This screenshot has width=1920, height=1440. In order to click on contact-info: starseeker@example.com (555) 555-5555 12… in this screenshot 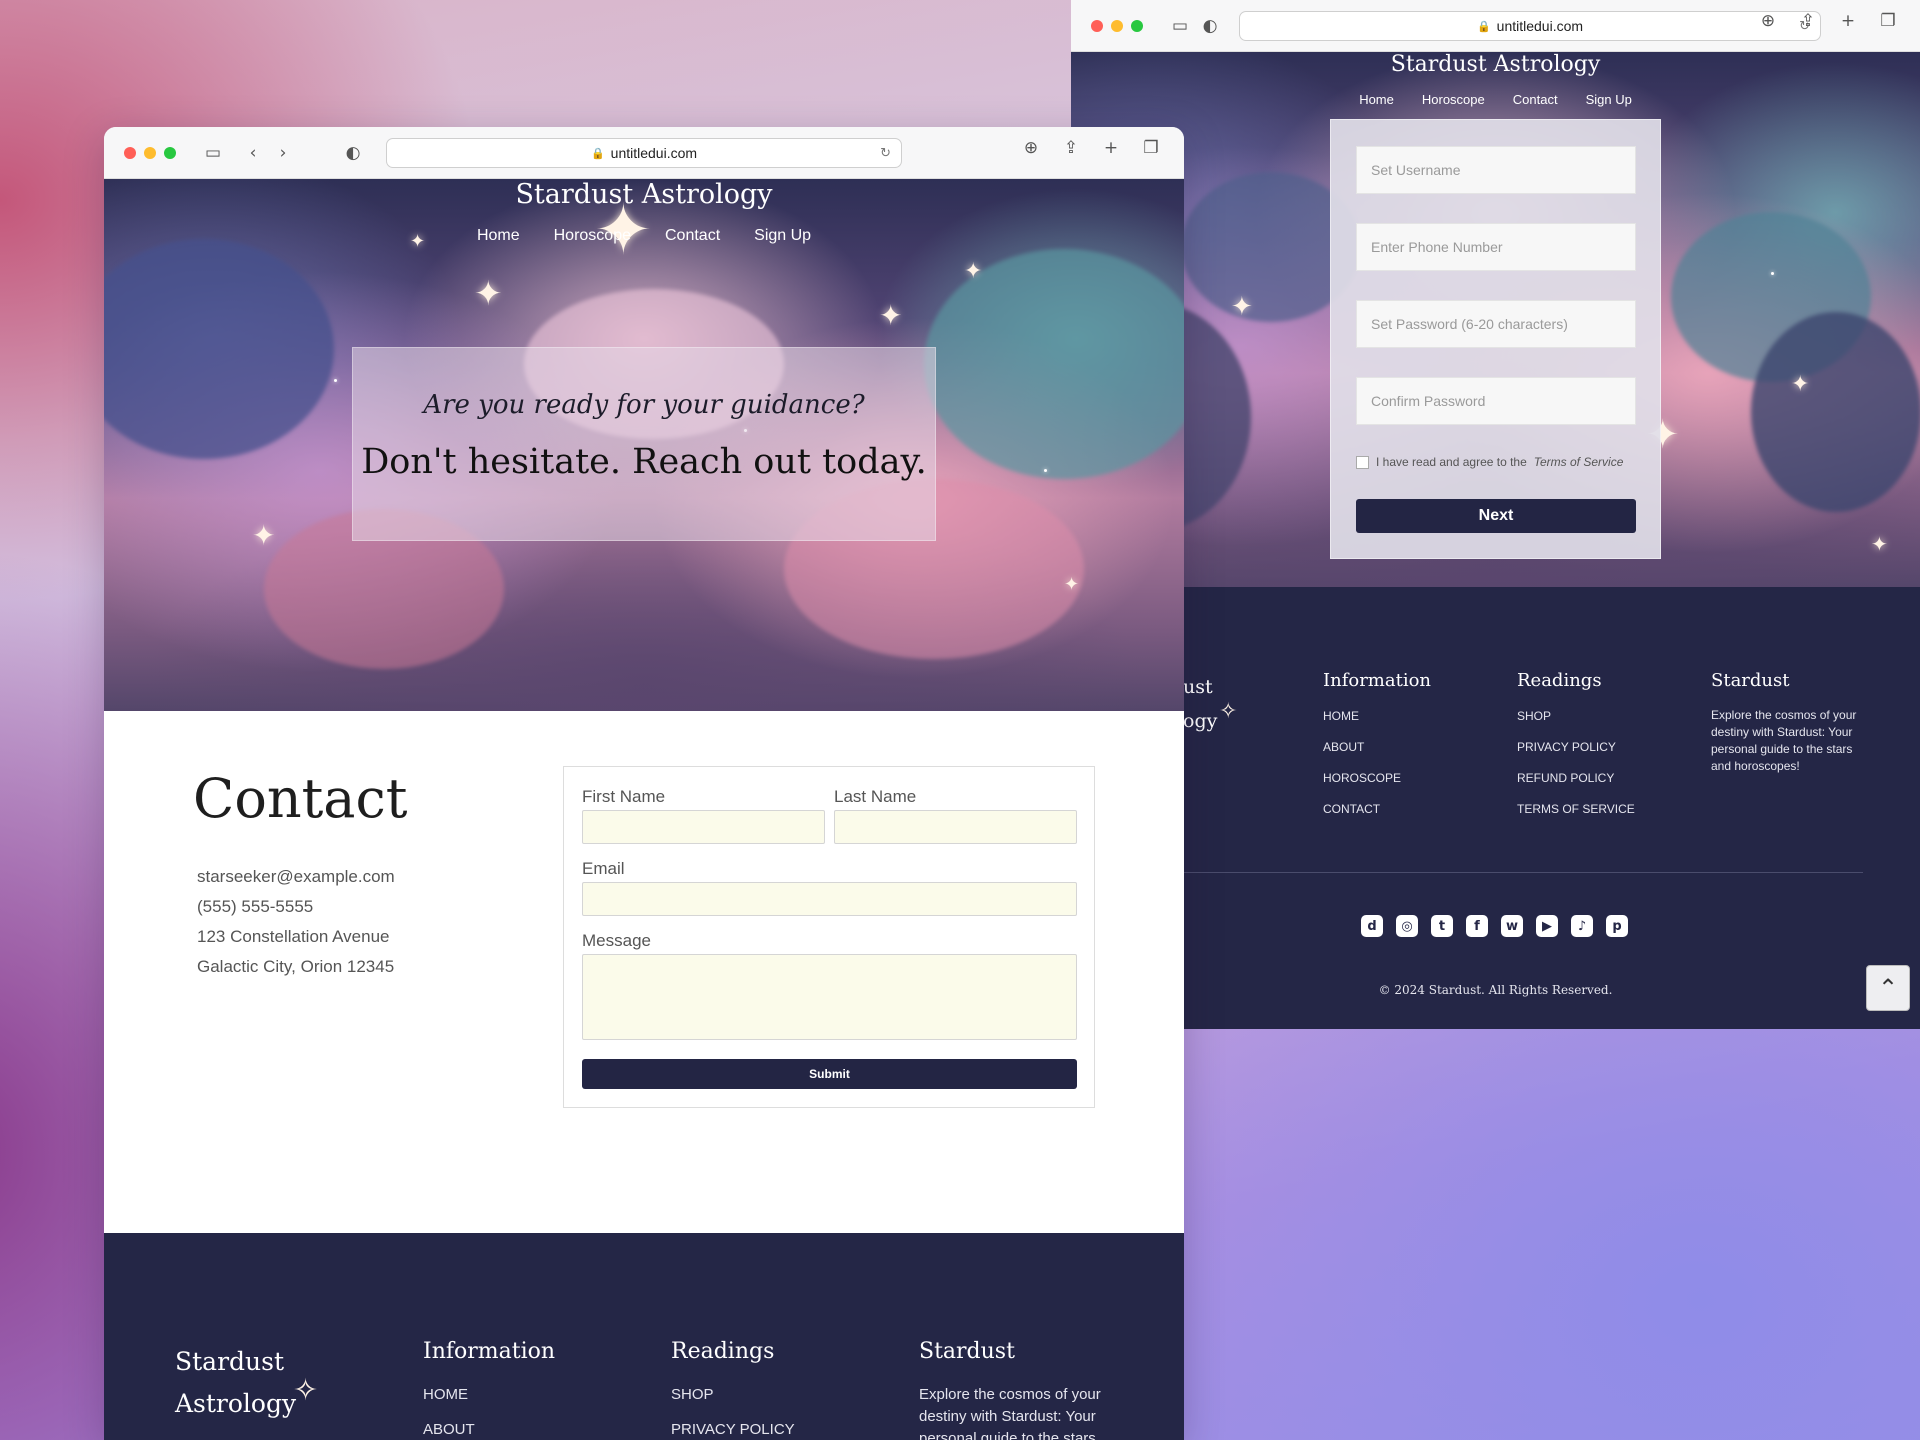, I will do `click(296, 922)`.